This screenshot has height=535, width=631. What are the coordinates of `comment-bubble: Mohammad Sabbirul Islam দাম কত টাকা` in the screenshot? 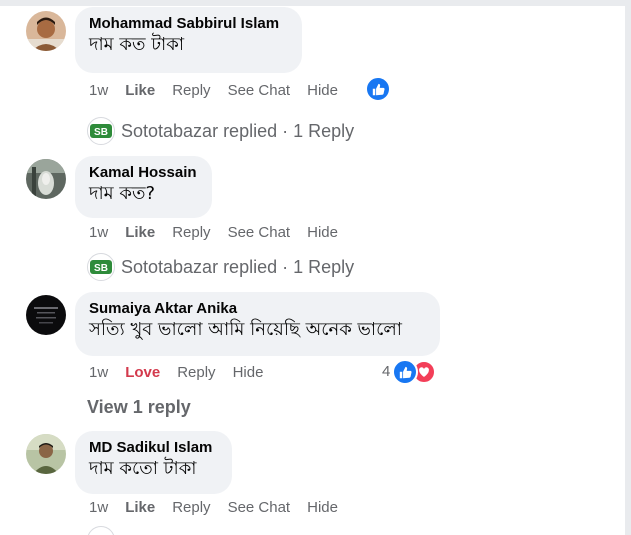 It's located at (188, 40).